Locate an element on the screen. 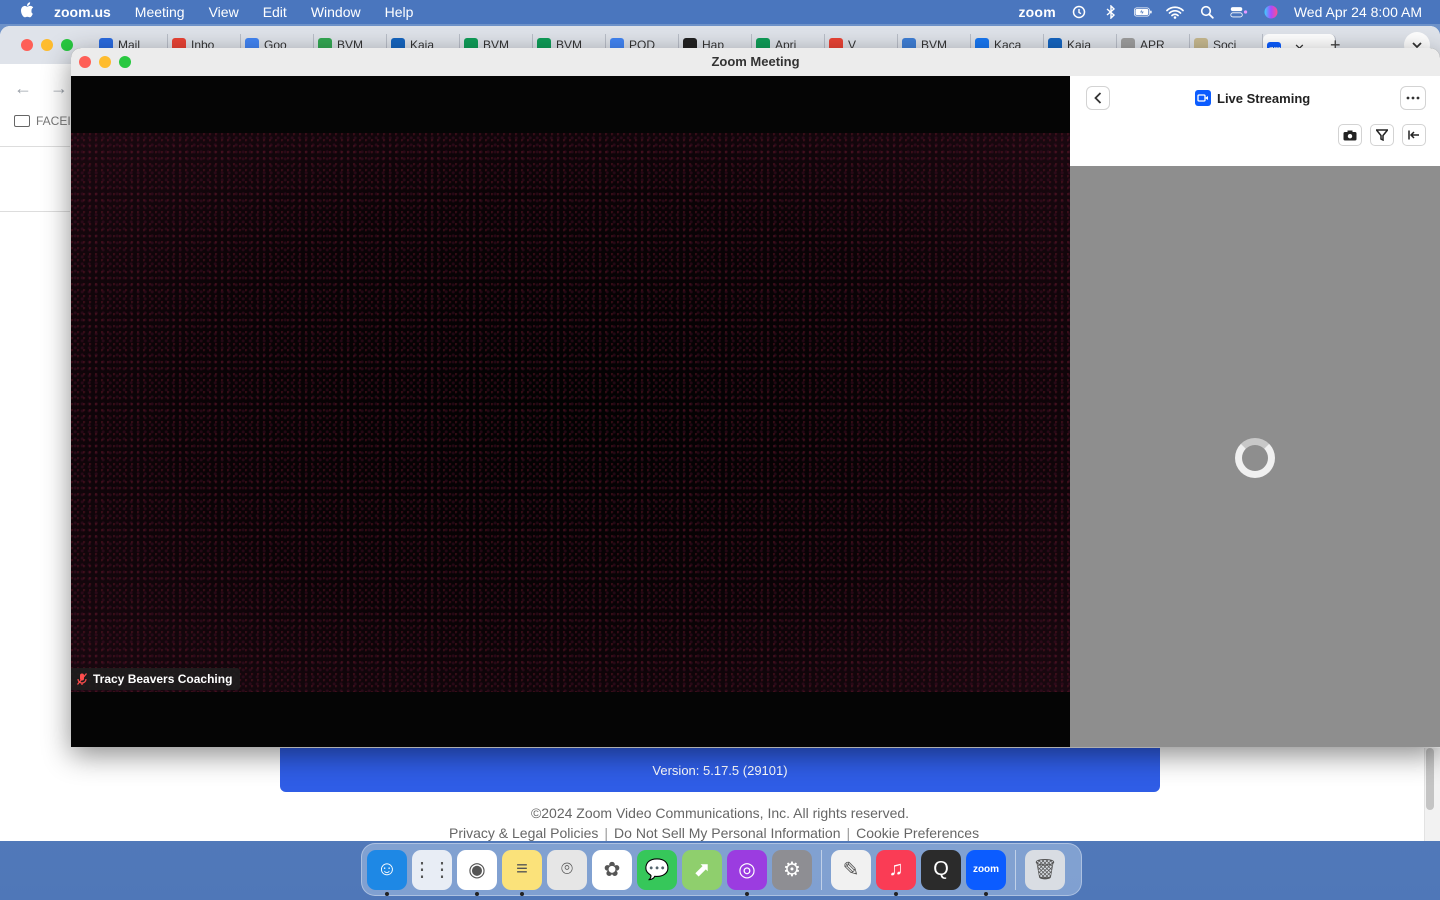 Image resolution: width=1440 pixels, height=900 pixels. menu-window: Window is located at coordinates (336, 12).